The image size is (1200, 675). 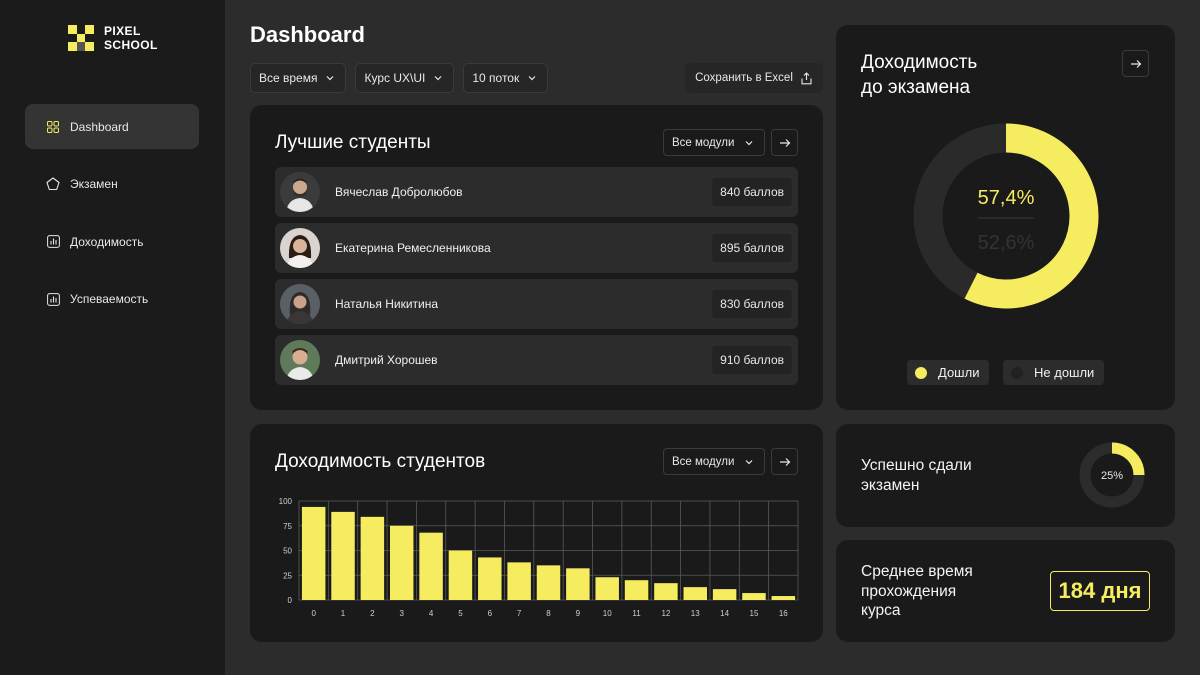 I want to click on stream-filter: 10 поток, so click(x=506, y=78).